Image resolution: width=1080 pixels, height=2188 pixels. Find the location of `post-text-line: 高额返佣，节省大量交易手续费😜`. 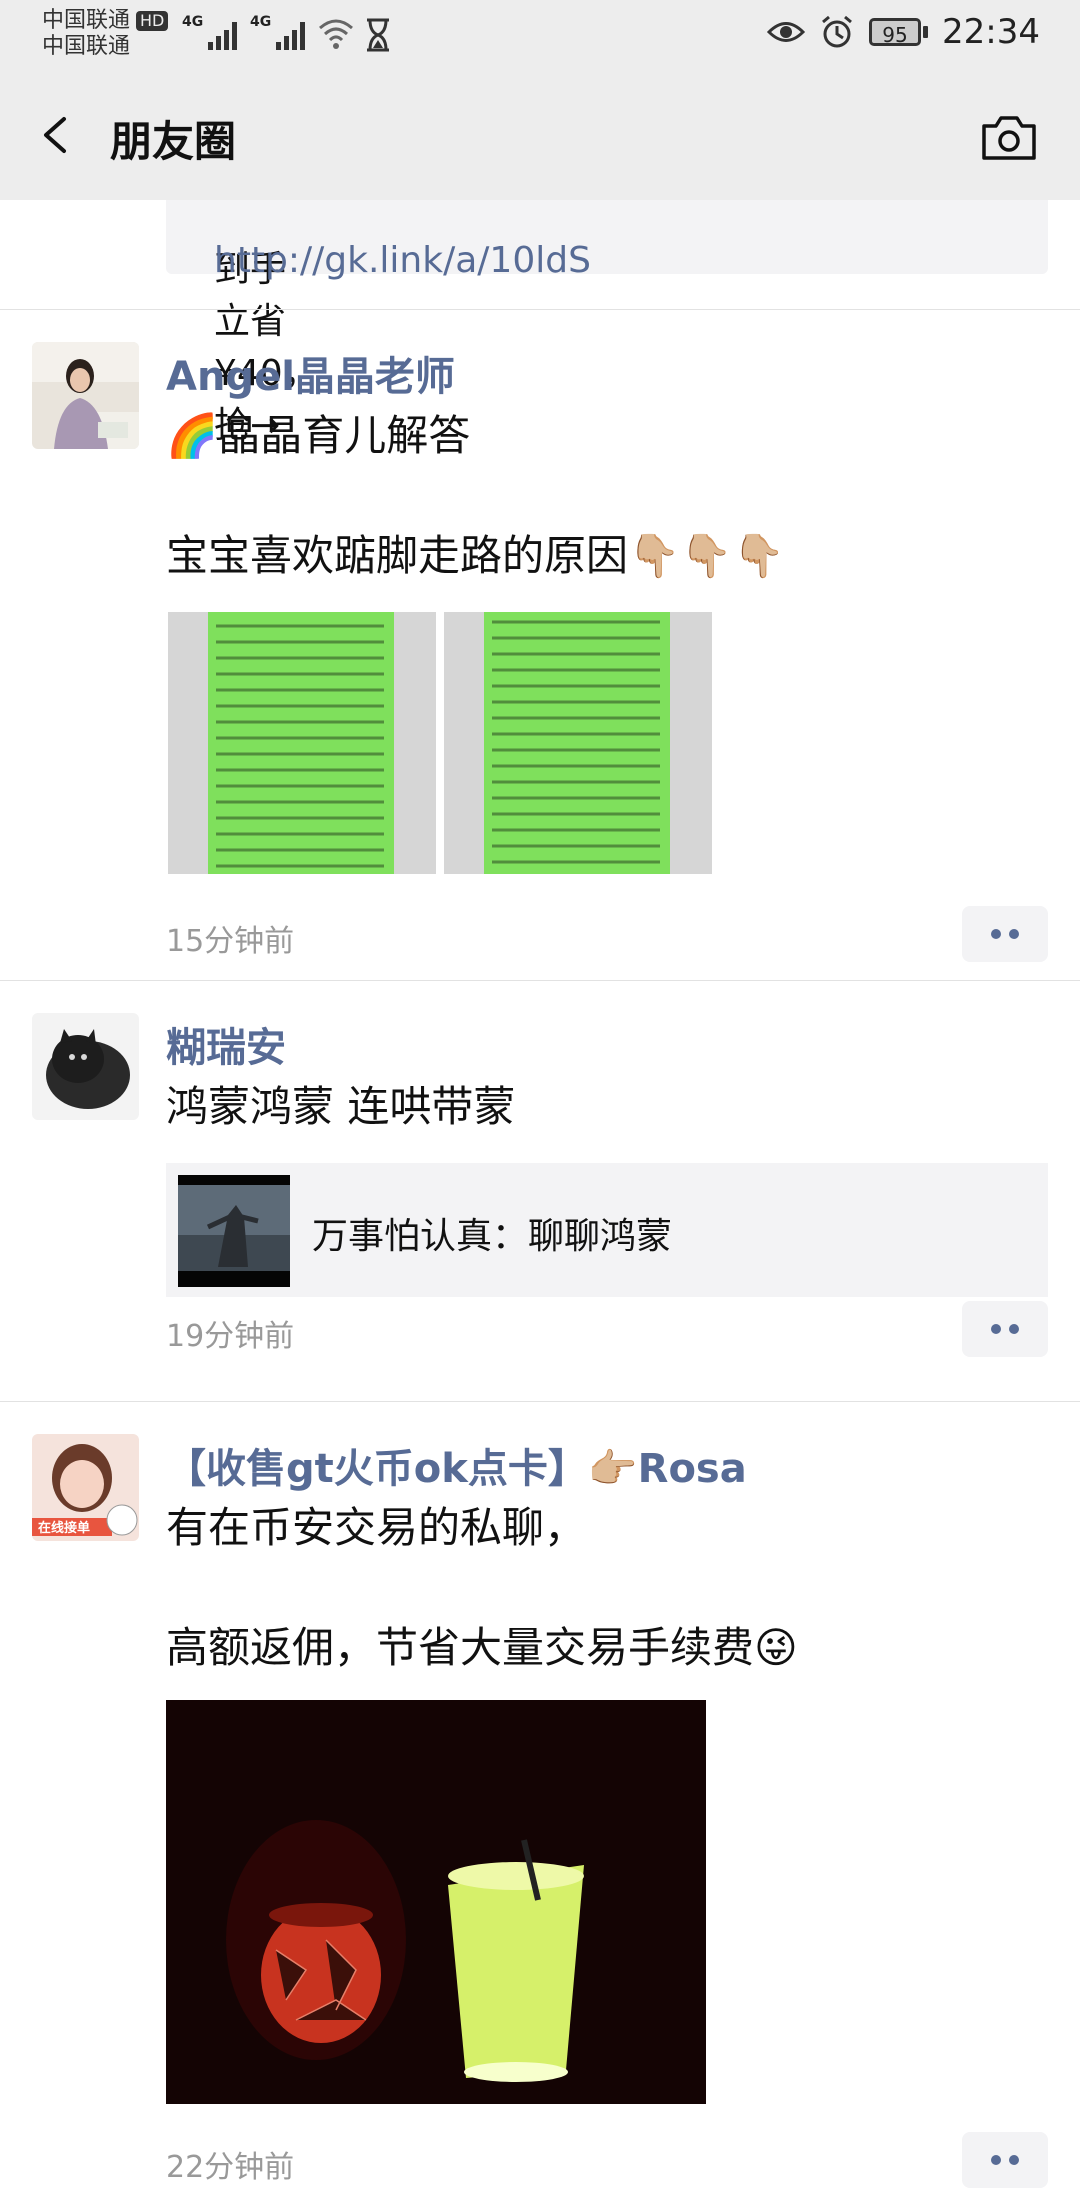

post-text-line: 高额返佣，节省大量交易手续费😜 is located at coordinates (482, 1647).